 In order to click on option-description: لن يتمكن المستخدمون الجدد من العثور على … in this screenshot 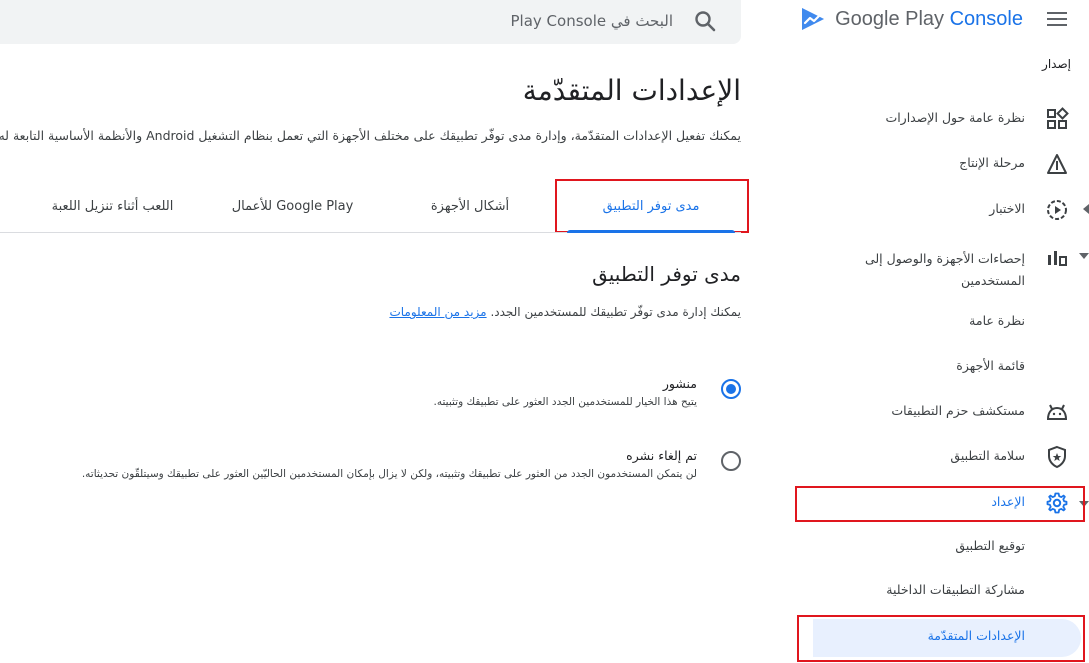, I will do `click(389, 474)`.